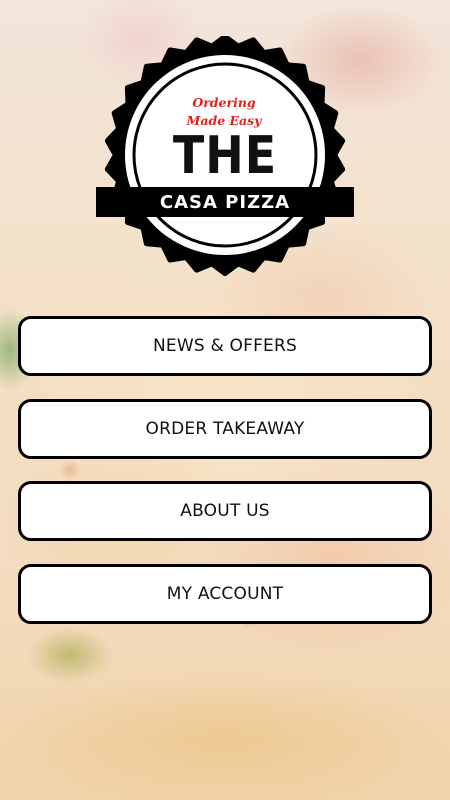  Describe the element at coordinates (225, 202) in the screenshot. I see `logo-name: CASA PIZZA` at that location.